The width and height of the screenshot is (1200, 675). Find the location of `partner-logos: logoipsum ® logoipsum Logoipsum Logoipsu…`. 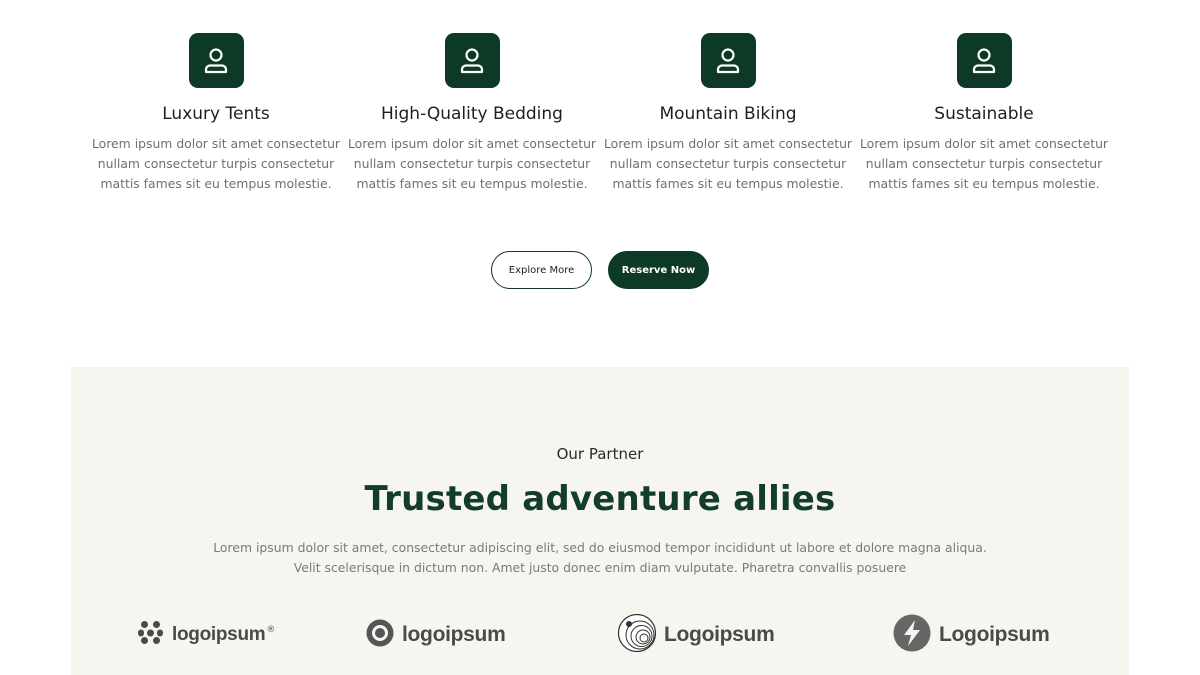

partner-logos: logoipsum ® logoipsum Logoipsum Logoipsu… is located at coordinates (600, 634).